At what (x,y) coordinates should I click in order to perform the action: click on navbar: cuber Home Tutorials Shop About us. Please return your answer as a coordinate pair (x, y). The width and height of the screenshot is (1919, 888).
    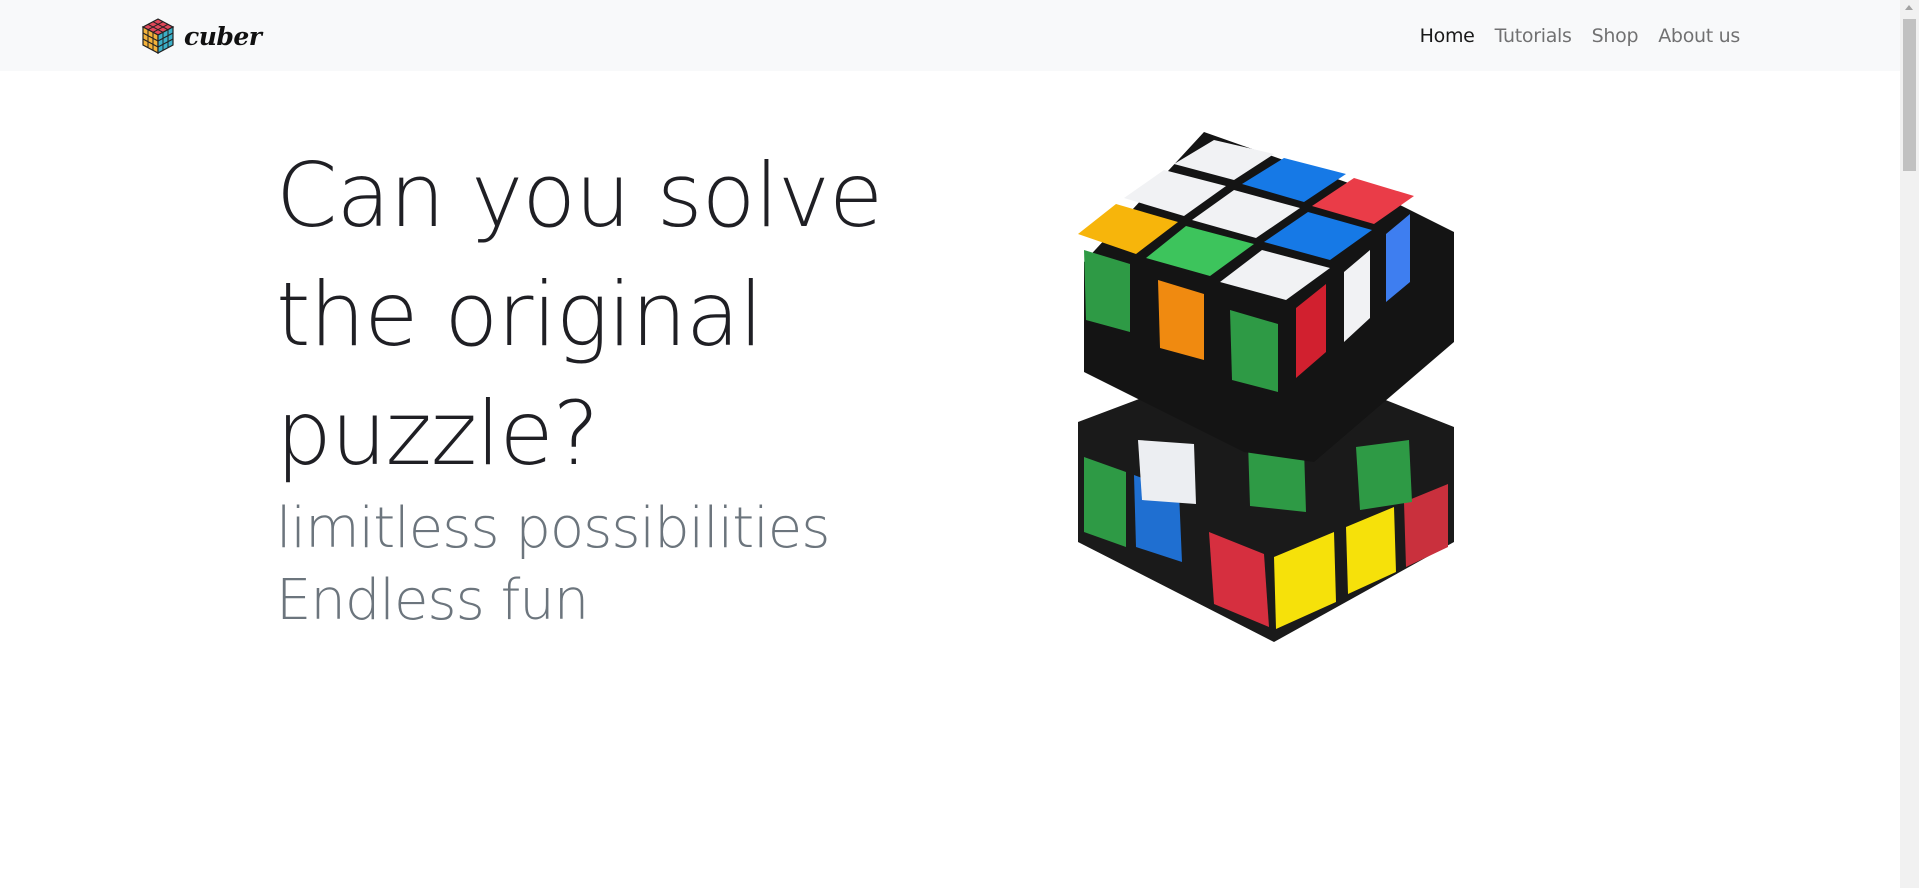
    Looking at the image, I should click on (950, 35).